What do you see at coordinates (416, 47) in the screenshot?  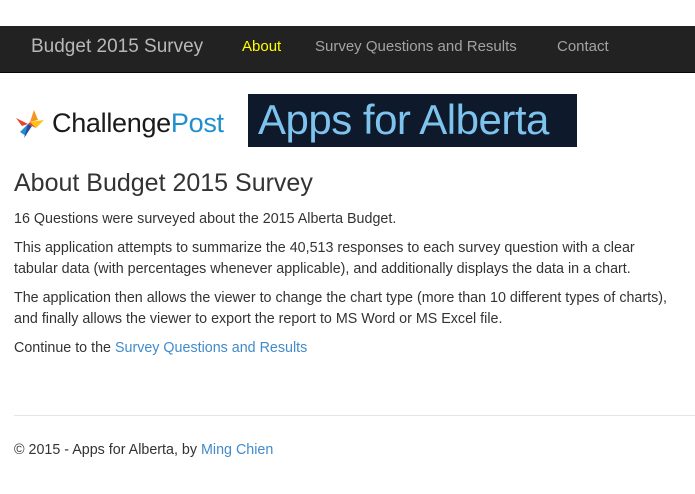 I see `nav-link-survey-questions: Survey Questions and Results` at bounding box center [416, 47].